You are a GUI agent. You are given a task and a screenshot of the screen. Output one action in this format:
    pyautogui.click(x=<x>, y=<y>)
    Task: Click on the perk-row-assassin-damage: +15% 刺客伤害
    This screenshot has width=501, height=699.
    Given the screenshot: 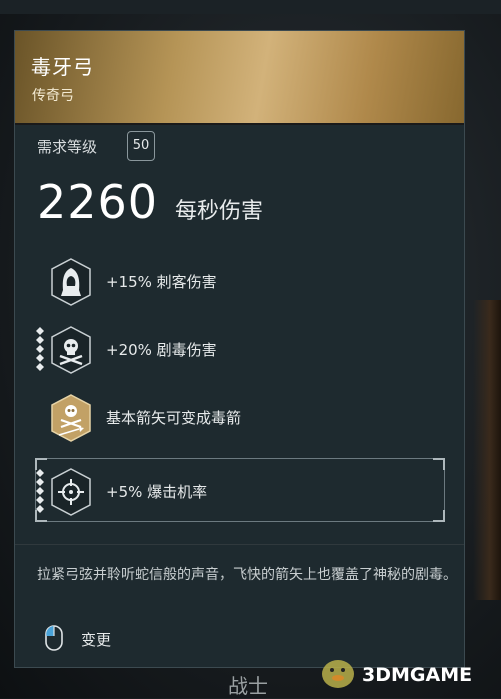 What is the action you would take?
    pyautogui.click(x=239, y=281)
    